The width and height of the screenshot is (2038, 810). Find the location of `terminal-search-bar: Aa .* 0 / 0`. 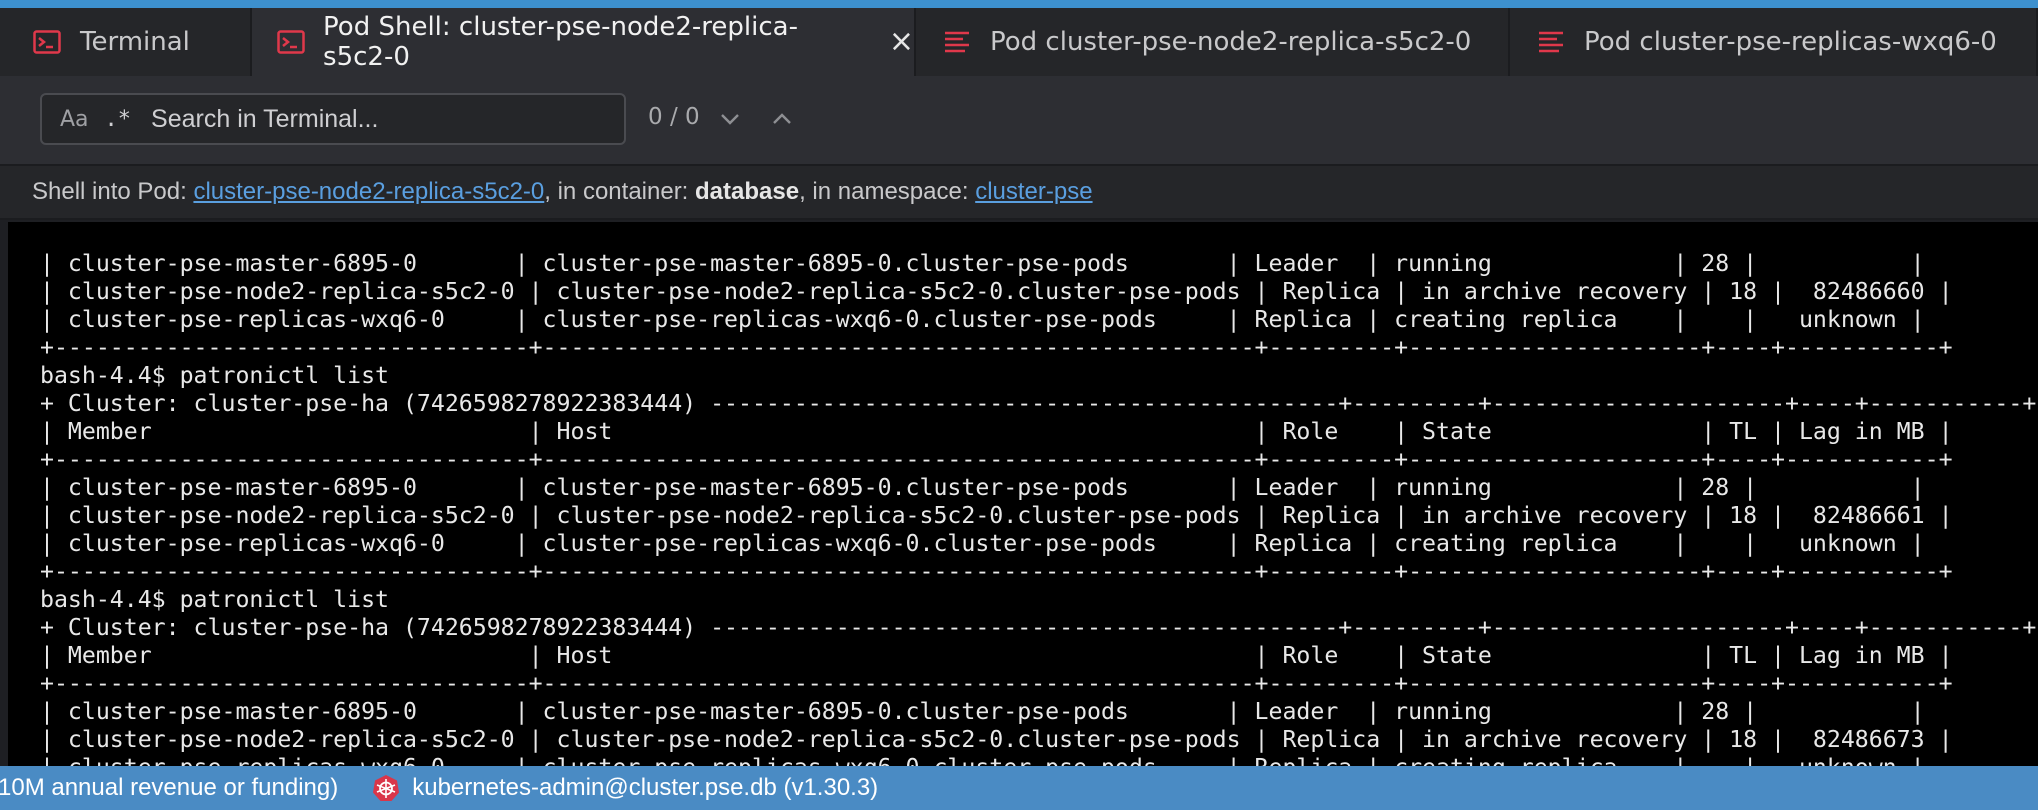

terminal-search-bar: Aa .* 0 / 0 is located at coordinates (1019, 120).